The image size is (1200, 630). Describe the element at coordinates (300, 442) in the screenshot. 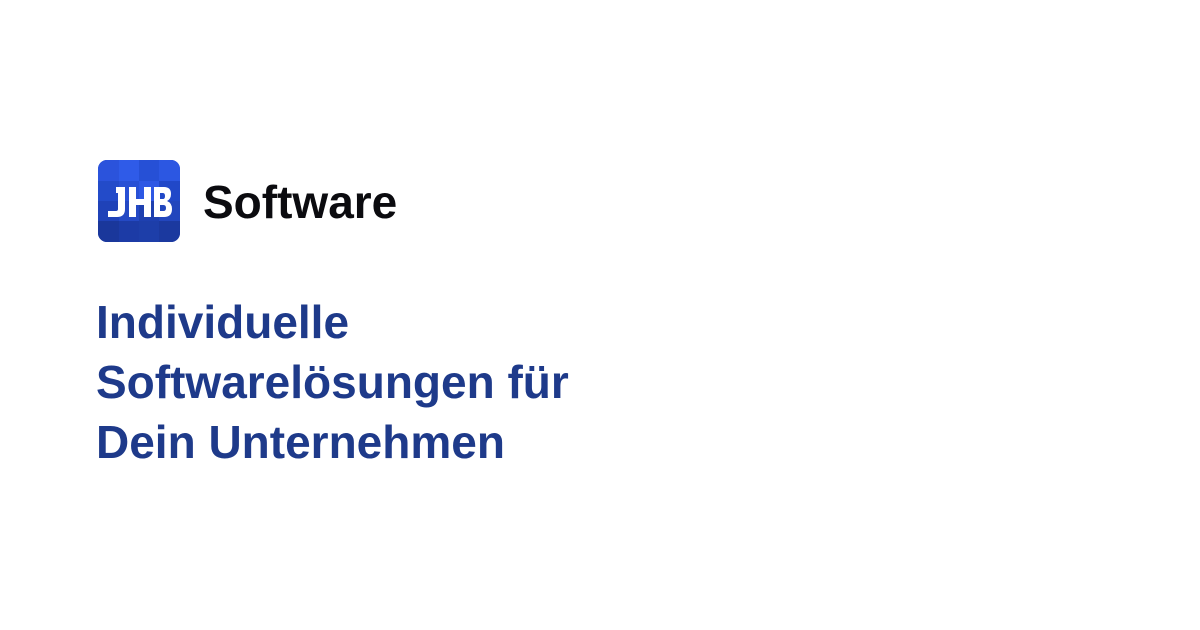

I see `headline-line-3: Dein Unternehmen` at that location.